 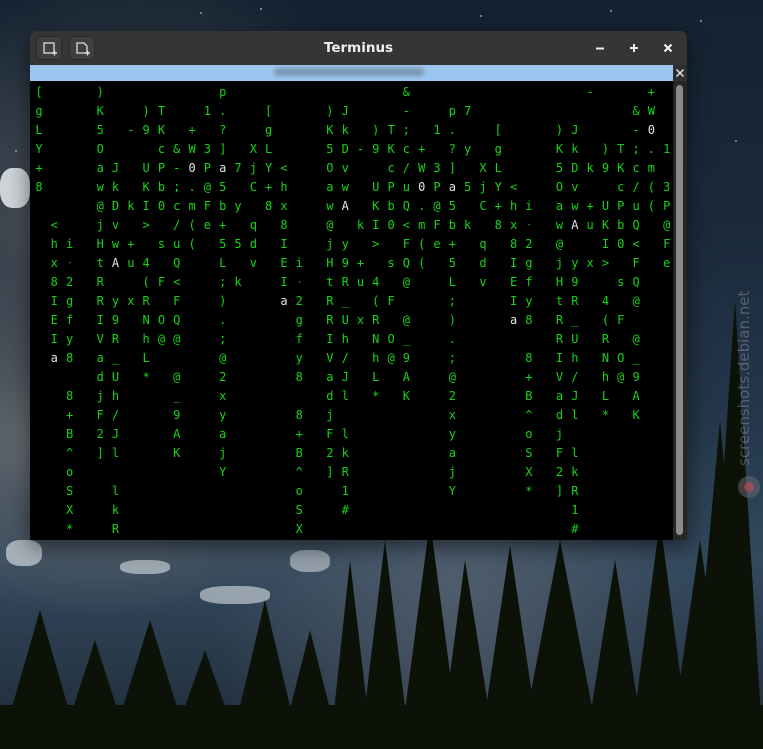 What do you see at coordinates (452, 111) in the screenshot?
I see `terminal-glyph: p` at bounding box center [452, 111].